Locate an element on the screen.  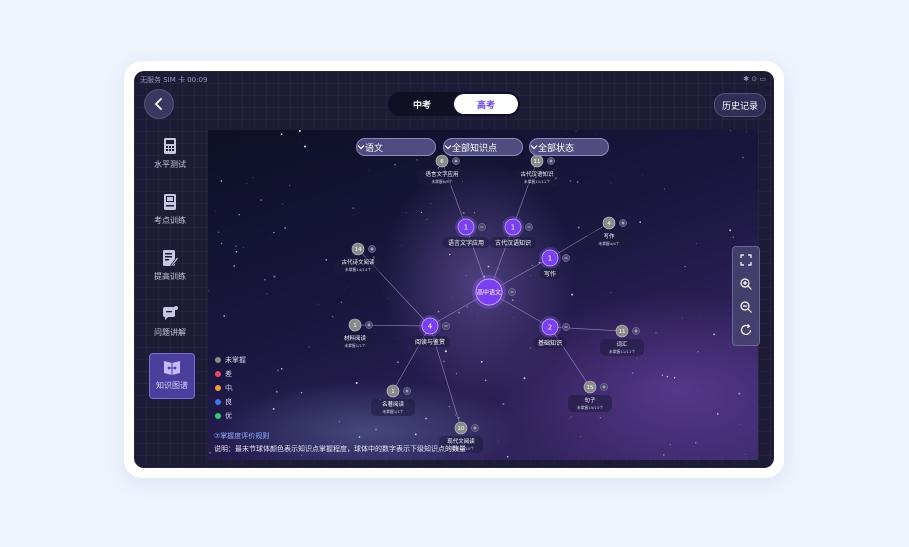
node-label: 句子 is located at coordinates (590, 400).